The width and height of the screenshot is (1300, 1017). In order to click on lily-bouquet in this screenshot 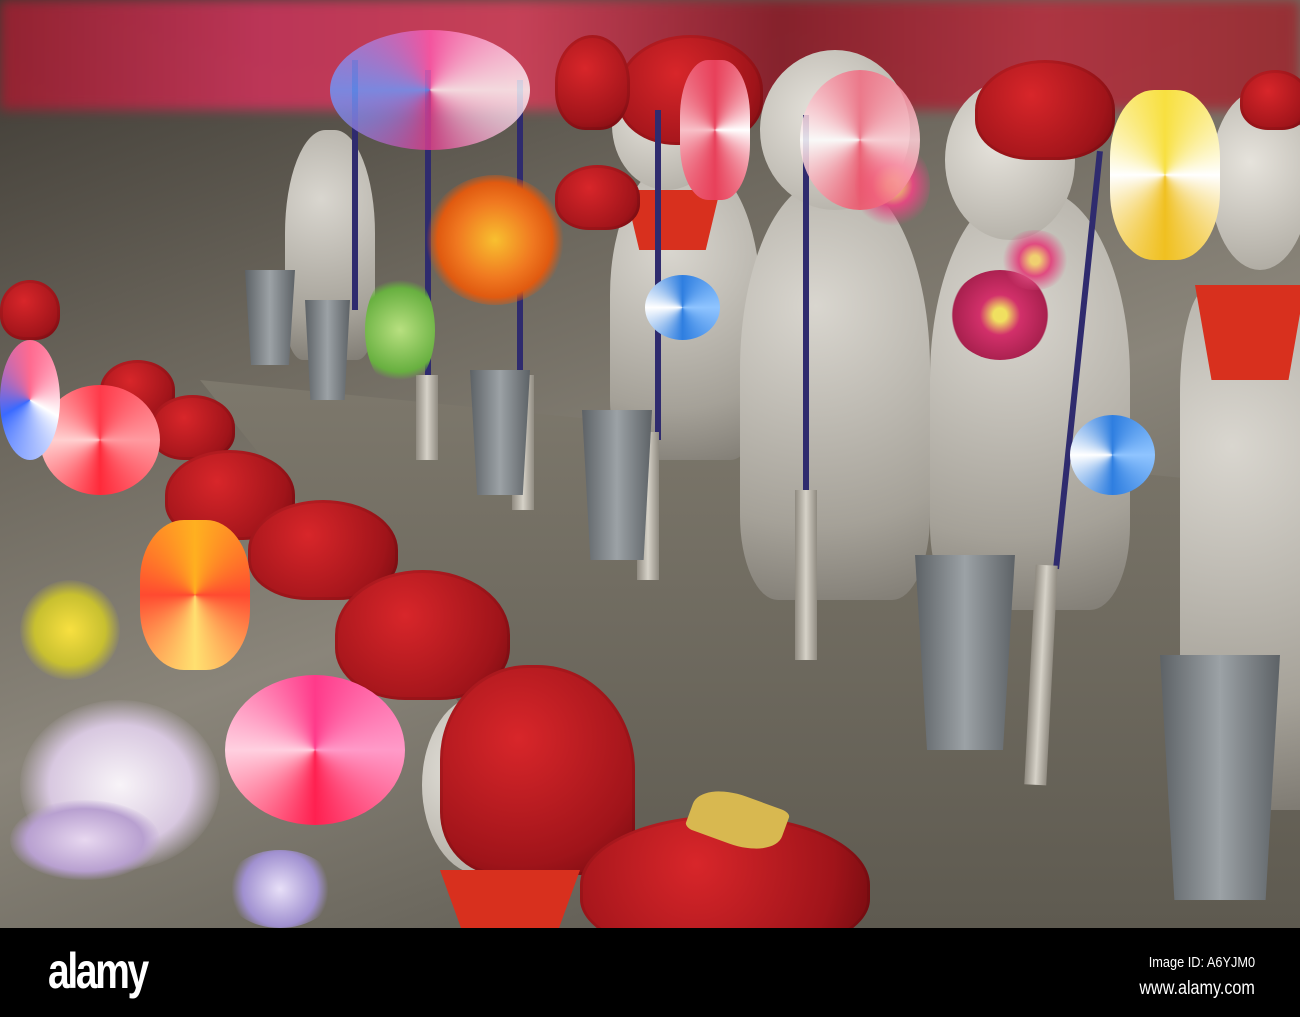, I will do `click(495, 240)`.